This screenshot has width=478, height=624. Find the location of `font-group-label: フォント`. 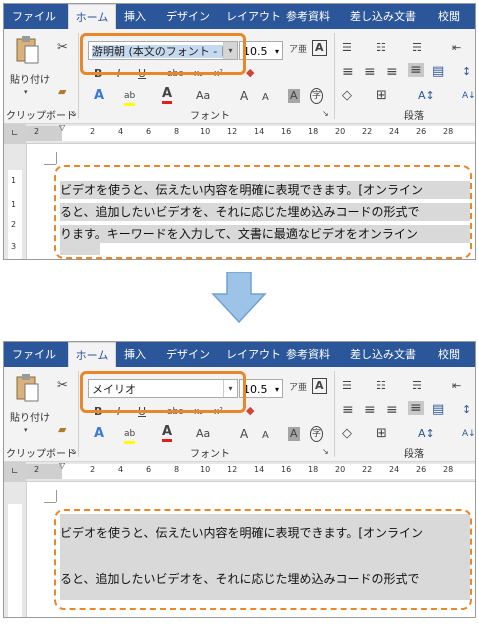

font-group-label: フォント is located at coordinates (210, 454).